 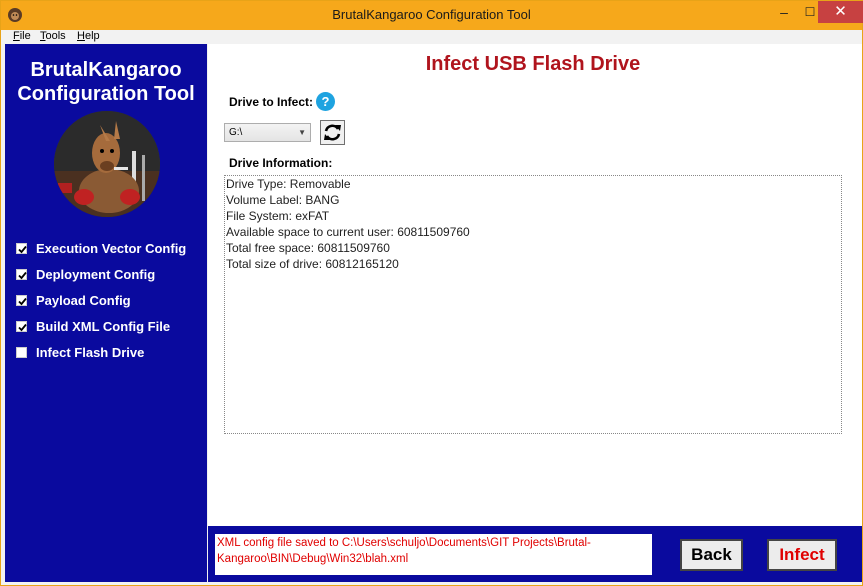 What do you see at coordinates (22, 36) in the screenshot?
I see `menu-file: File` at bounding box center [22, 36].